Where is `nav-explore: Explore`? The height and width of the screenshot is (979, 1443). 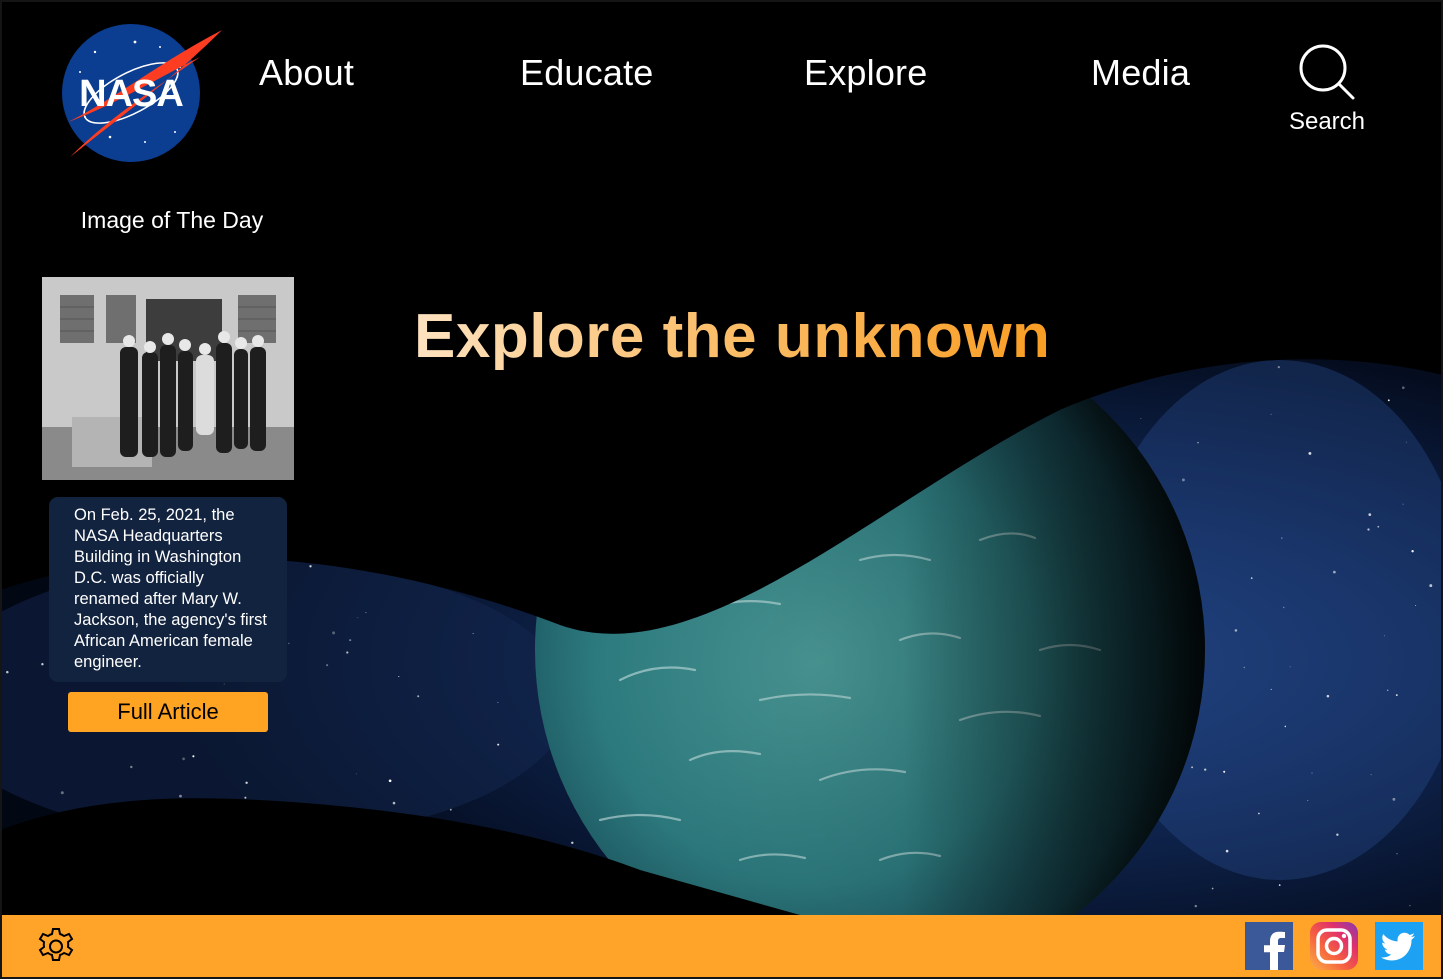 nav-explore: Explore is located at coordinates (865, 73).